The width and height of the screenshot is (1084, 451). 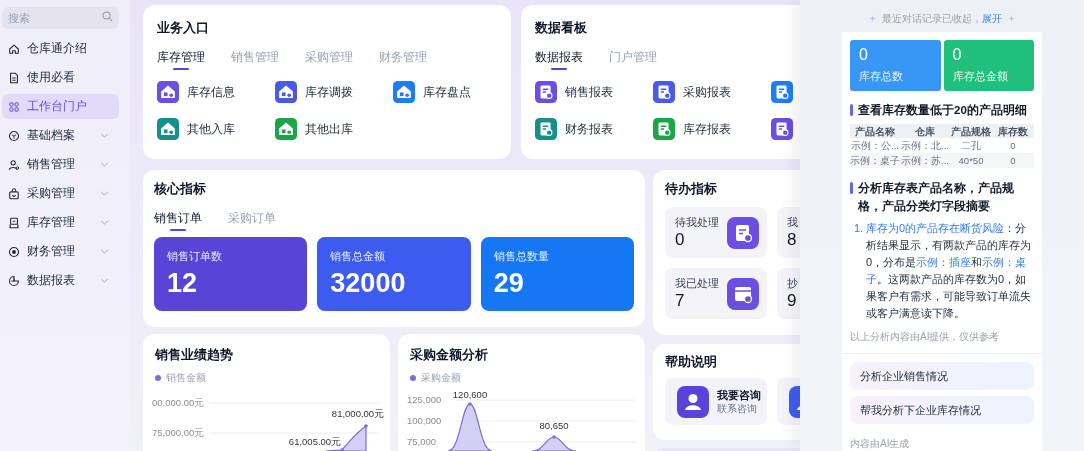 I want to click on disclaimer-text: 以上分析内容由AI提供，仅供参考, so click(x=925, y=337).